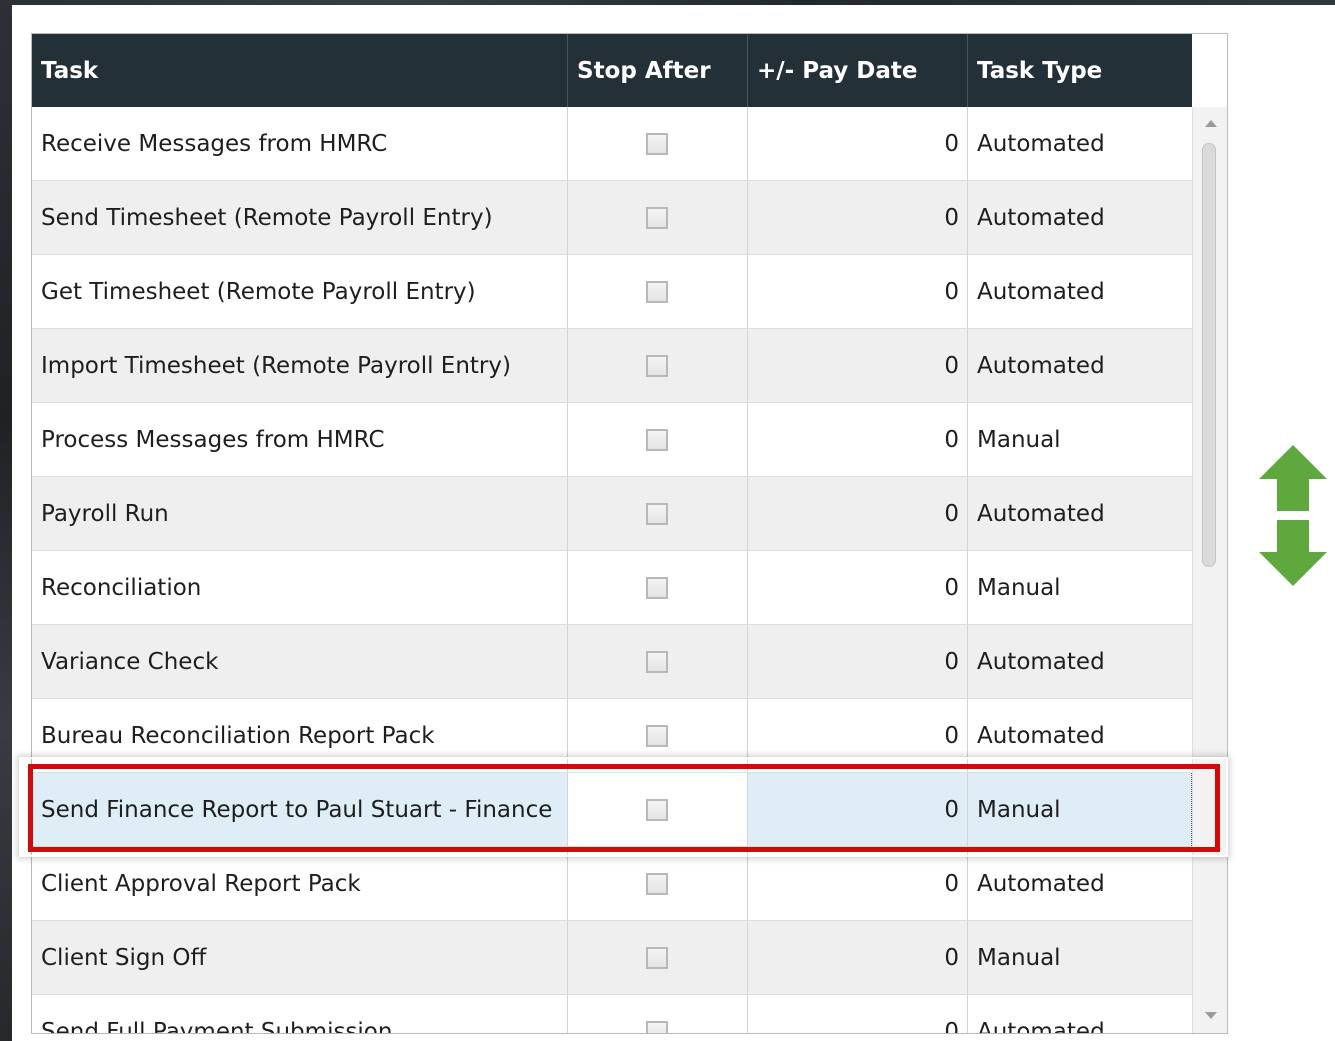  I want to click on table-row: Reconciliation 0 Manual, so click(612, 588).